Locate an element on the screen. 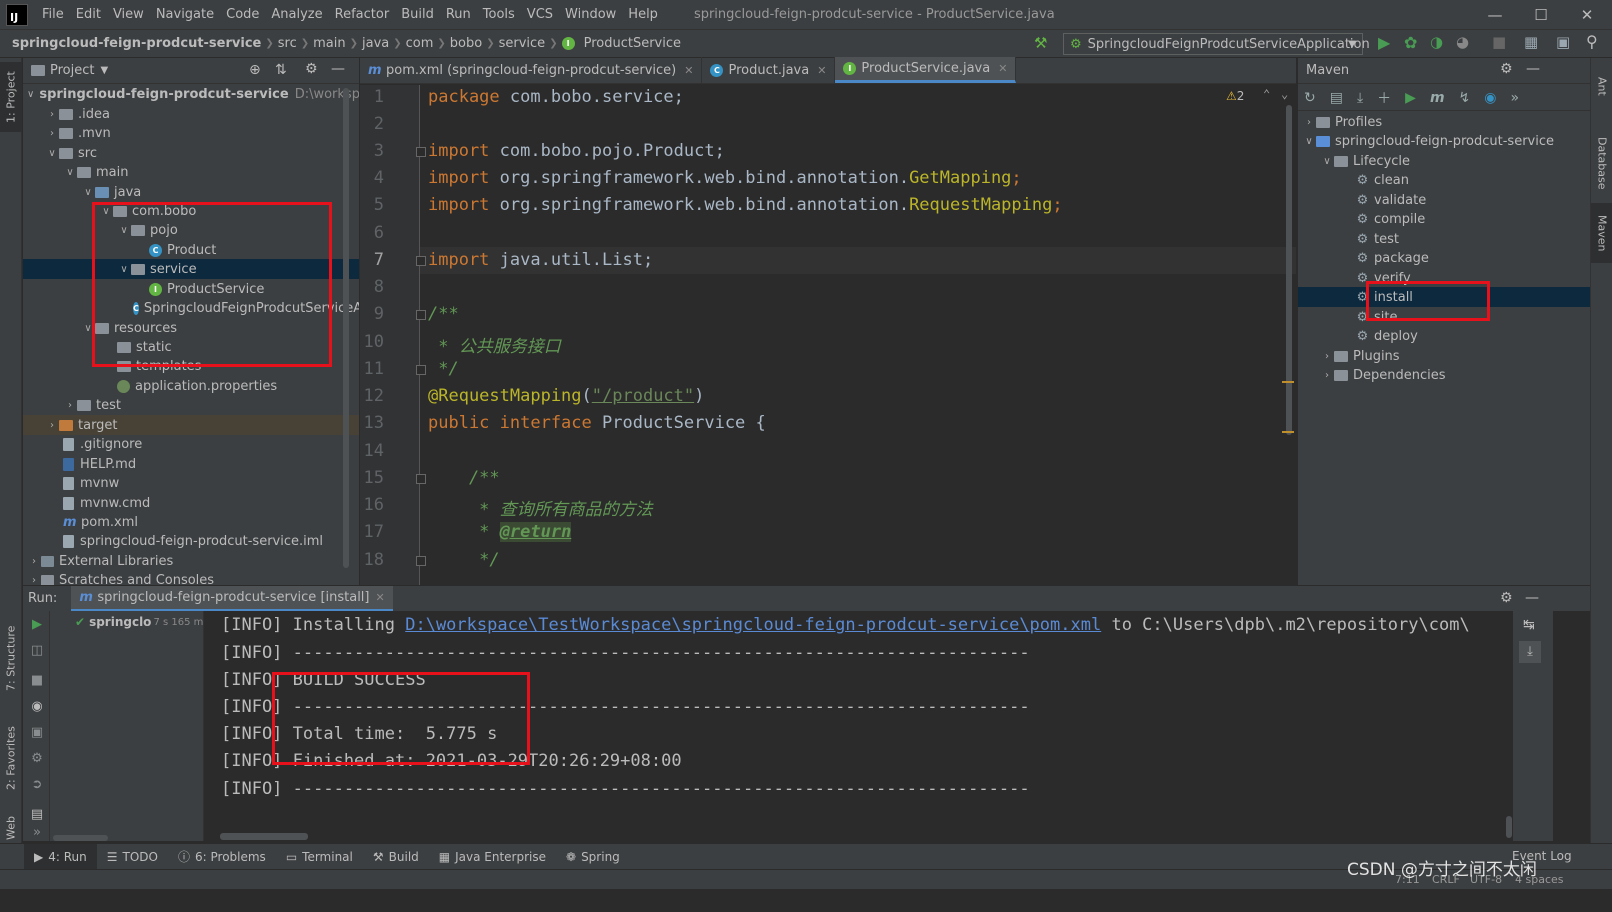 The height and width of the screenshot is (912, 1612). breadcrumb-productservice: ProductService is located at coordinates (632, 43).